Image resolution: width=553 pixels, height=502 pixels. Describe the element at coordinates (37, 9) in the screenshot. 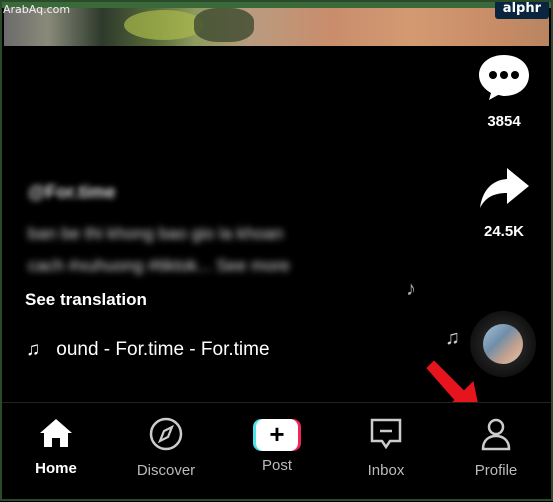

I see `watermark-text: ArabAq.com` at that location.